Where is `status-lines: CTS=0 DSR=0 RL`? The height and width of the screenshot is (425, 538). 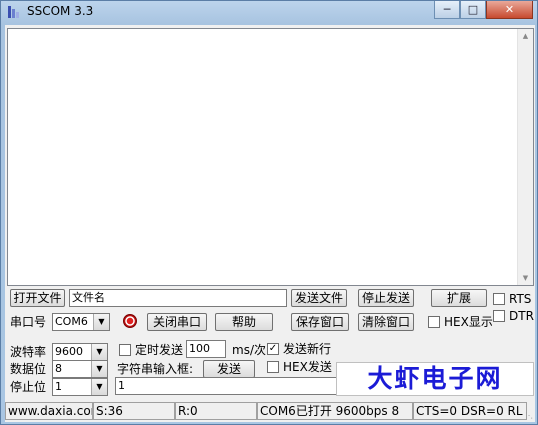
status-lines: CTS=0 DSR=0 RL is located at coordinates (470, 411).